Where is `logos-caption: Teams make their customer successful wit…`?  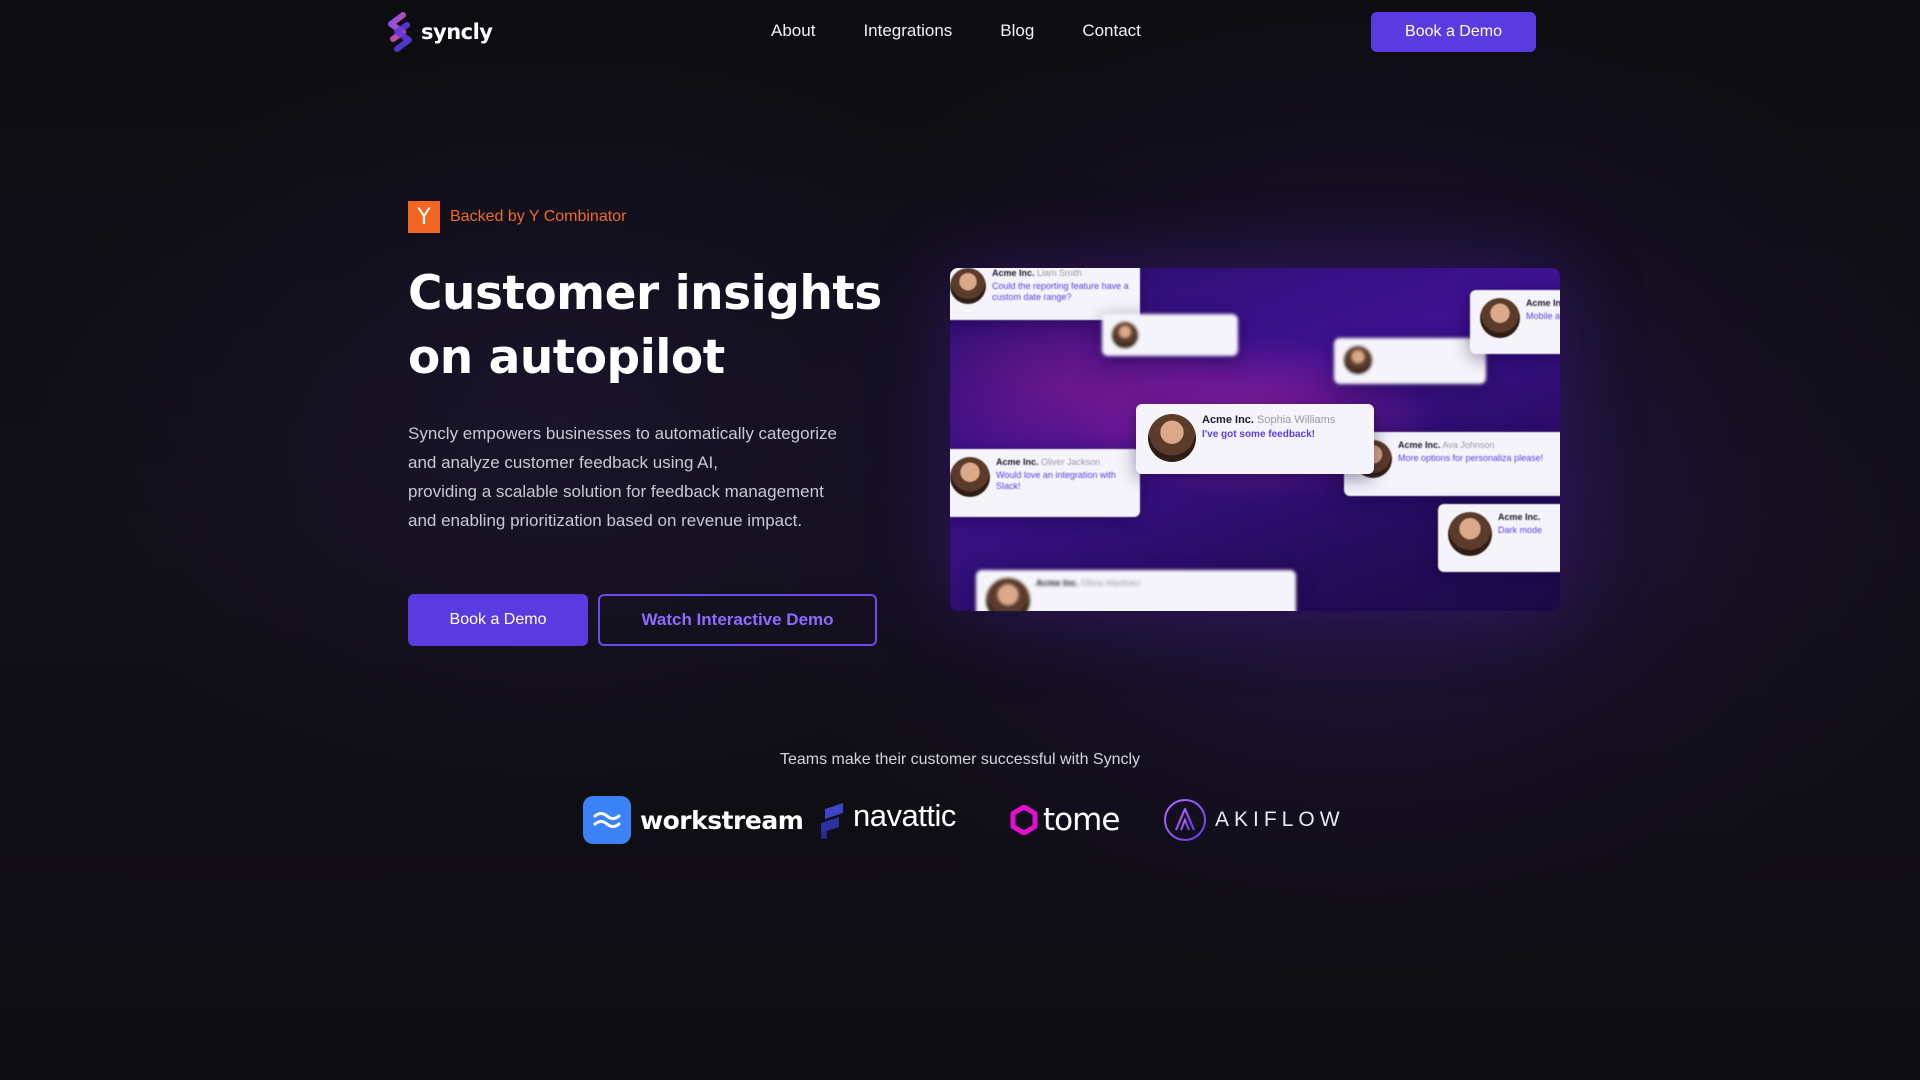
logos-caption: Teams make their customer successful wit… is located at coordinates (960, 759).